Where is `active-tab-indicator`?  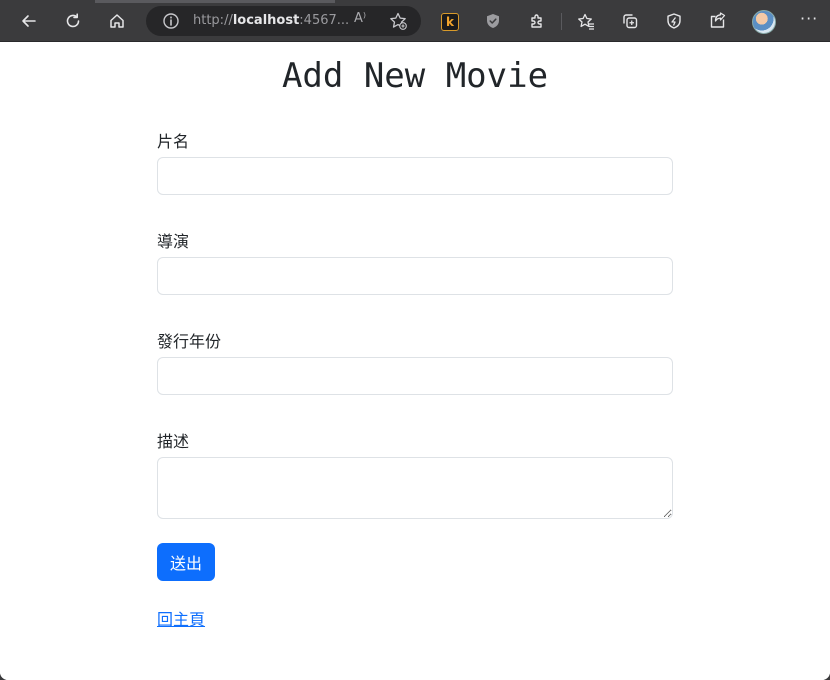 active-tab-indicator is located at coordinates (215, 1).